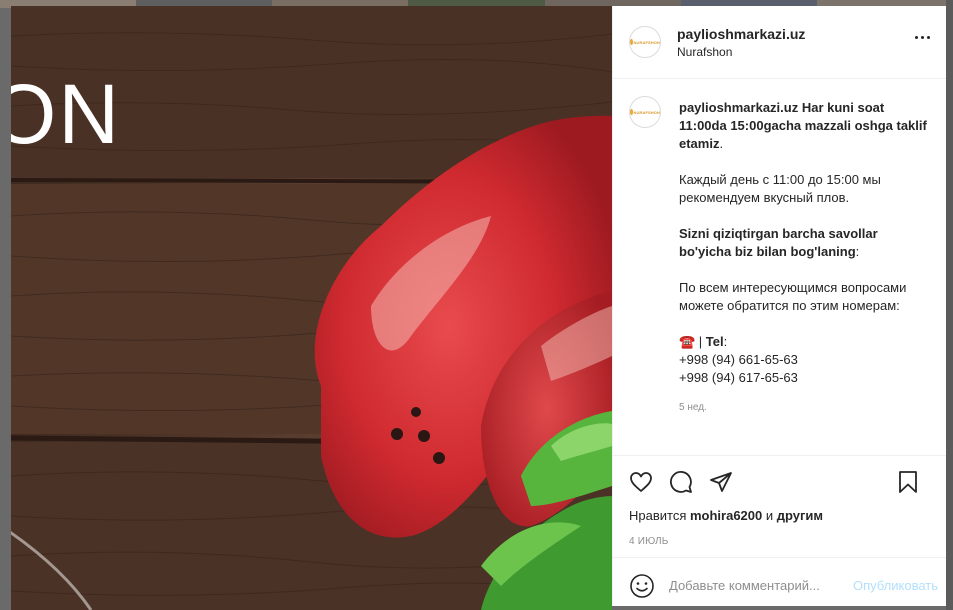 This screenshot has height=610, width=953. I want to click on header-names: paylioshmarkazi.uz Nurafshon, so click(741, 42).